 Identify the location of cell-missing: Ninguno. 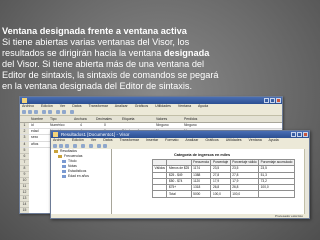
(190, 125).